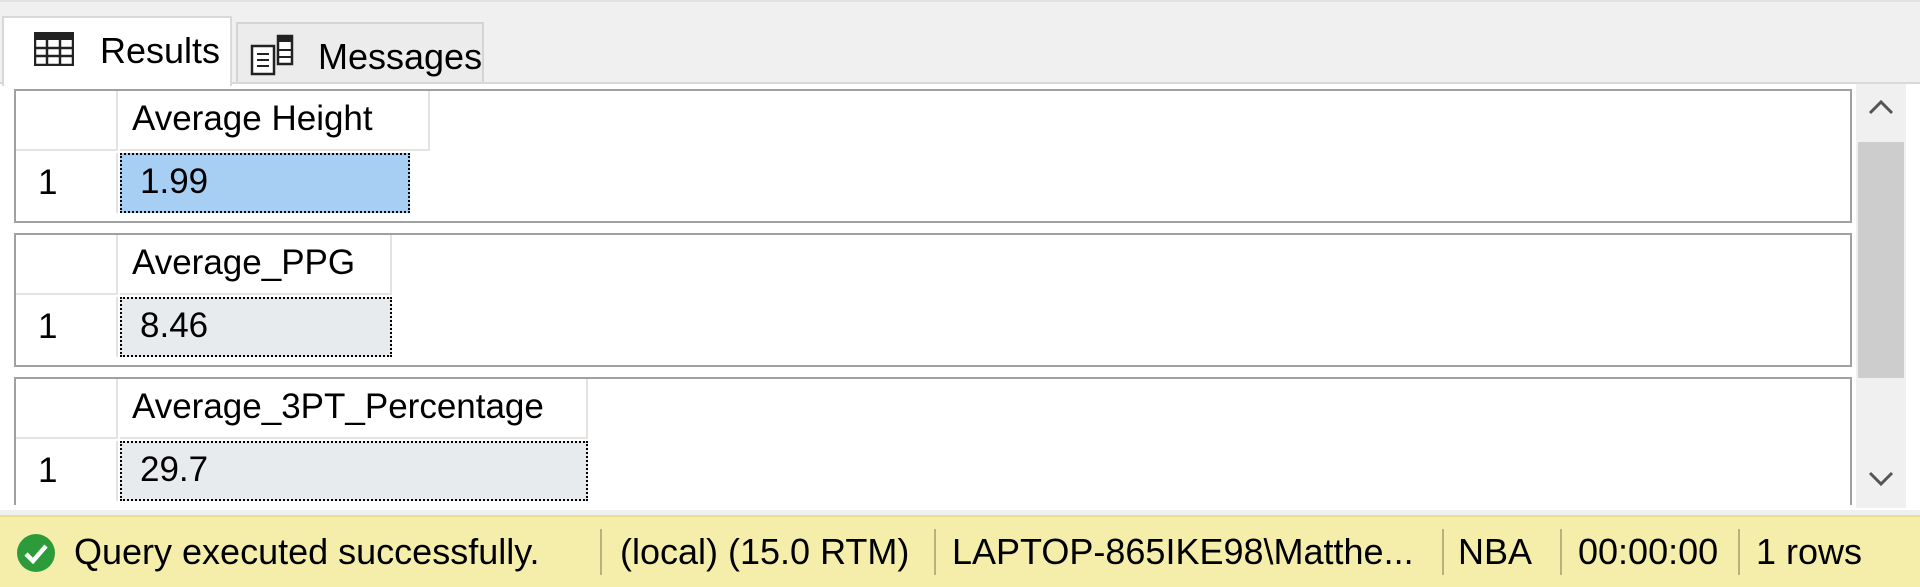 The height and width of the screenshot is (587, 1920). Describe the element at coordinates (256, 327) in the screenshot. I see `result-cell: 8.46` at that location.